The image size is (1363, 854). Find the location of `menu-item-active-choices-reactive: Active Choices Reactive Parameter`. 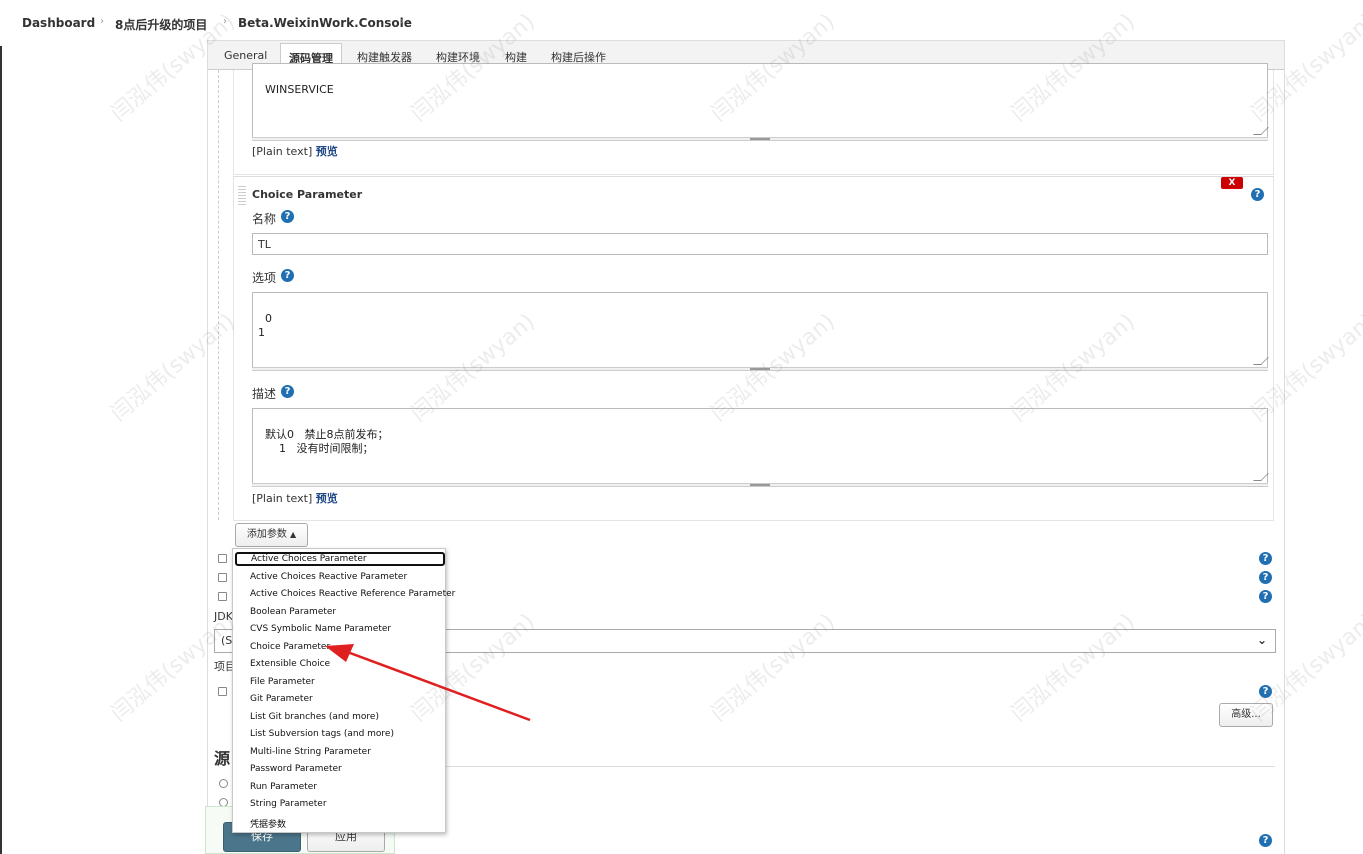

menu-item-active-choices-reactive: Active Choices Reactive Parameter is located at coordinates (328, 577).